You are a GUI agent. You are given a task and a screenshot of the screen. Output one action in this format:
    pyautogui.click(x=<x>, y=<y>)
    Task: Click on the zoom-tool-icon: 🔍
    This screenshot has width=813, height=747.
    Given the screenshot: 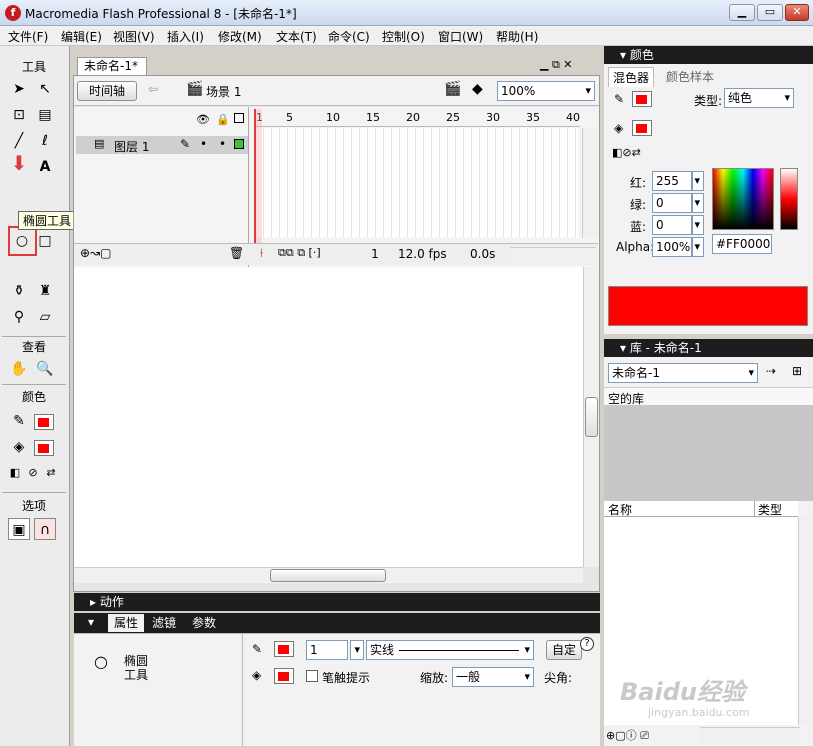 What is the action you would take?
    pyautogui.click(x=45, y=369)
    